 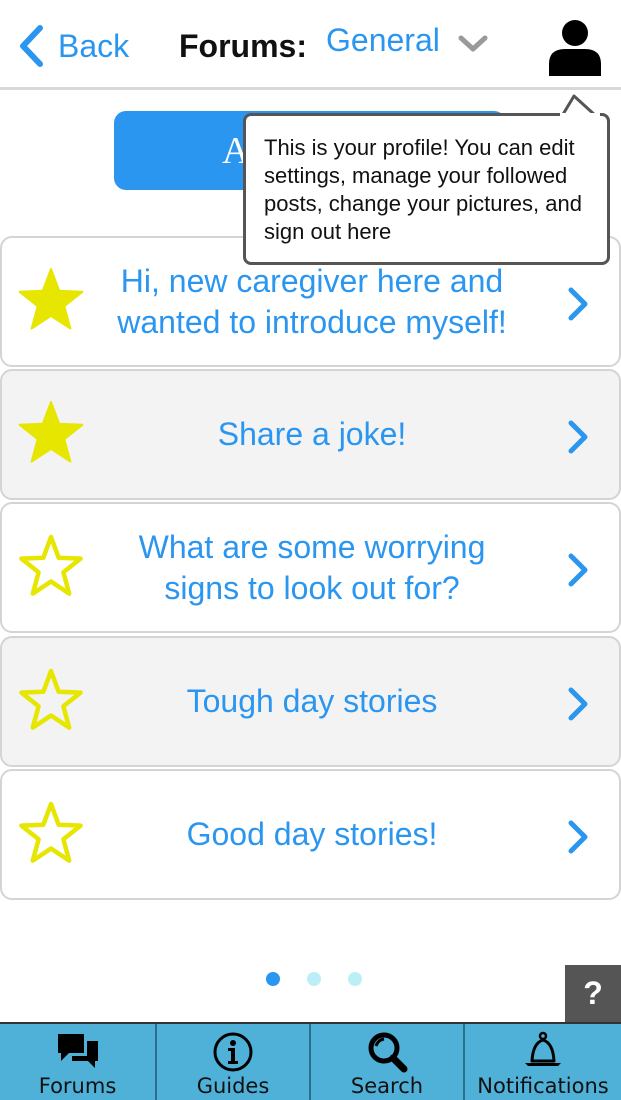 I want to click on forum-category-dropdown: General, so click(x=407, y=40).